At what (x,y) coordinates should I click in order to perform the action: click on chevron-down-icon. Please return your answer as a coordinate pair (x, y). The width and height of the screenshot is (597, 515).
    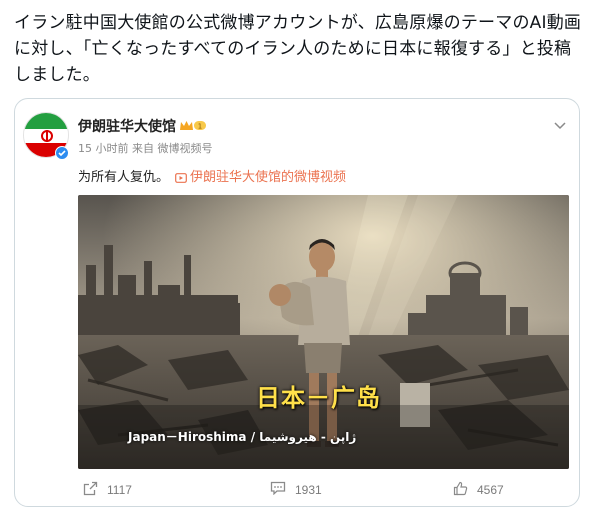
    Looking at the image, I should click on (560, 124).